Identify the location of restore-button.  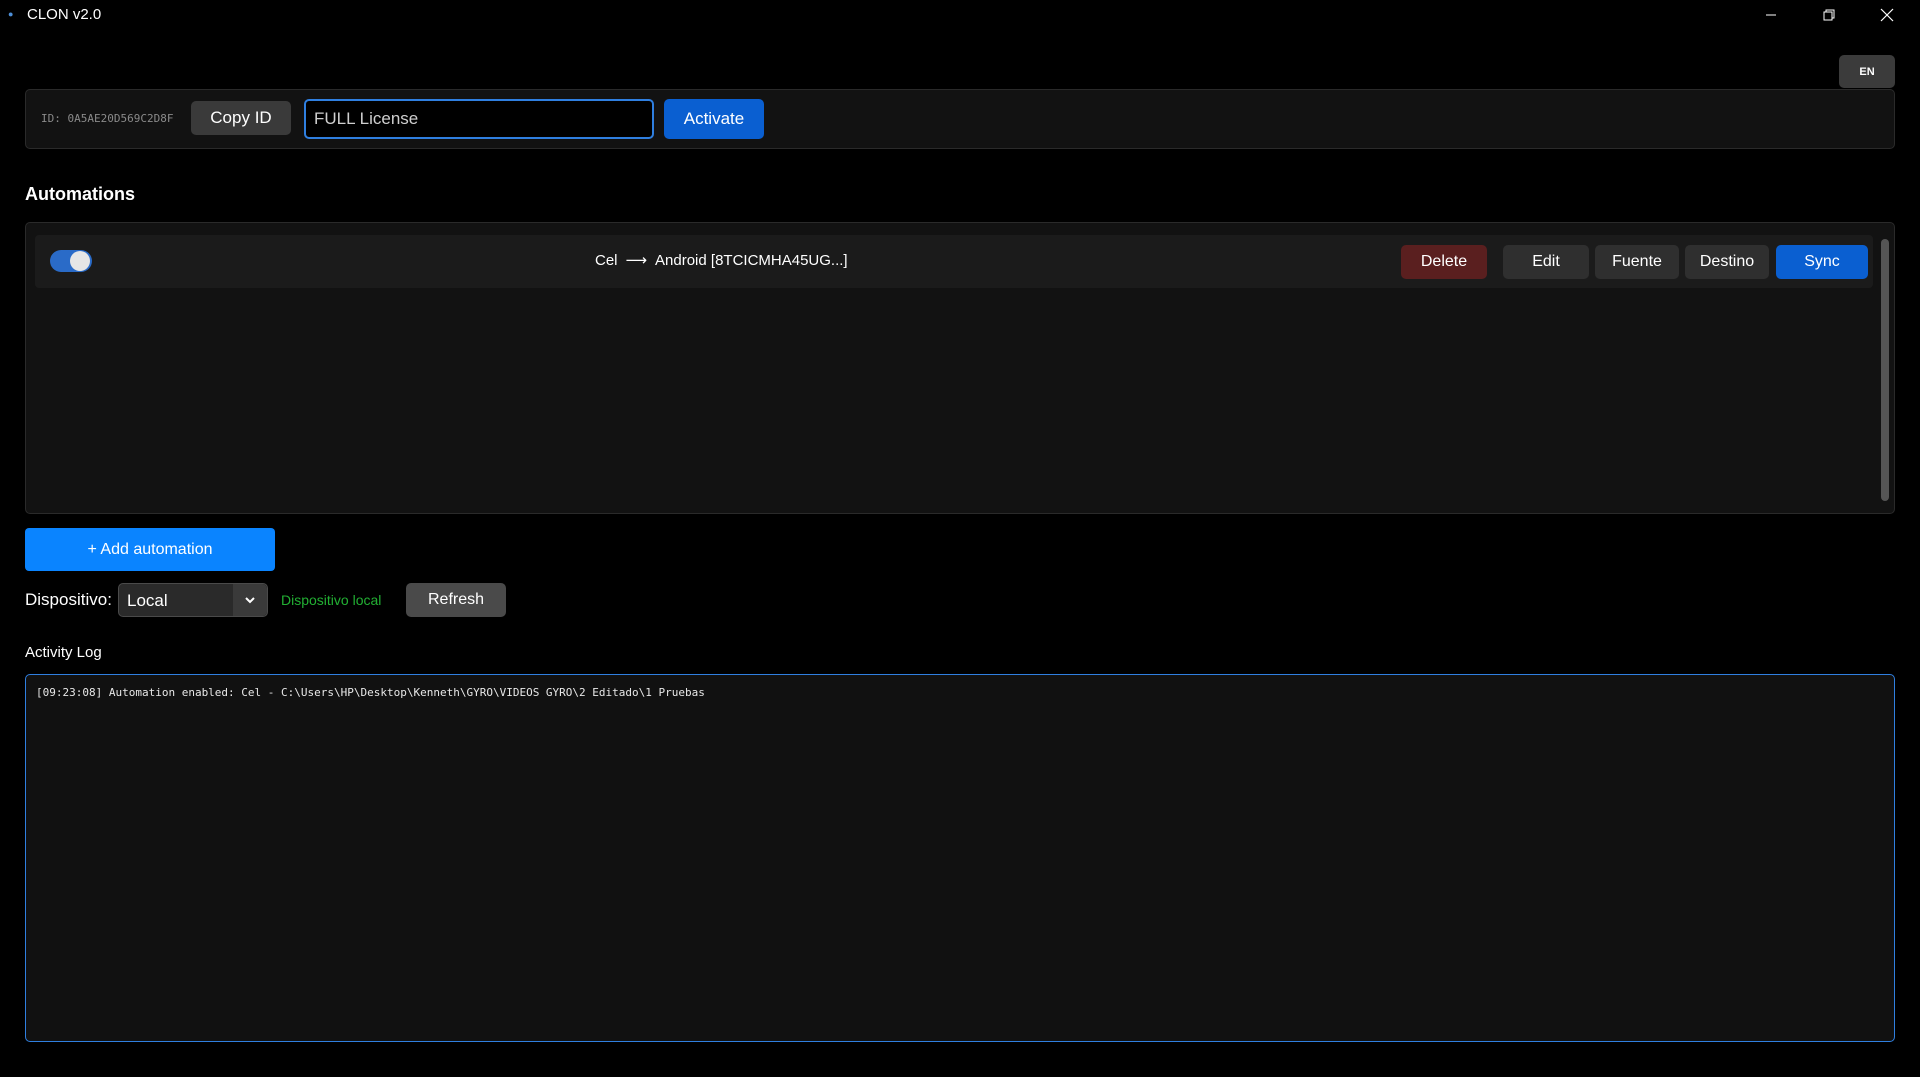
(1829, 15).